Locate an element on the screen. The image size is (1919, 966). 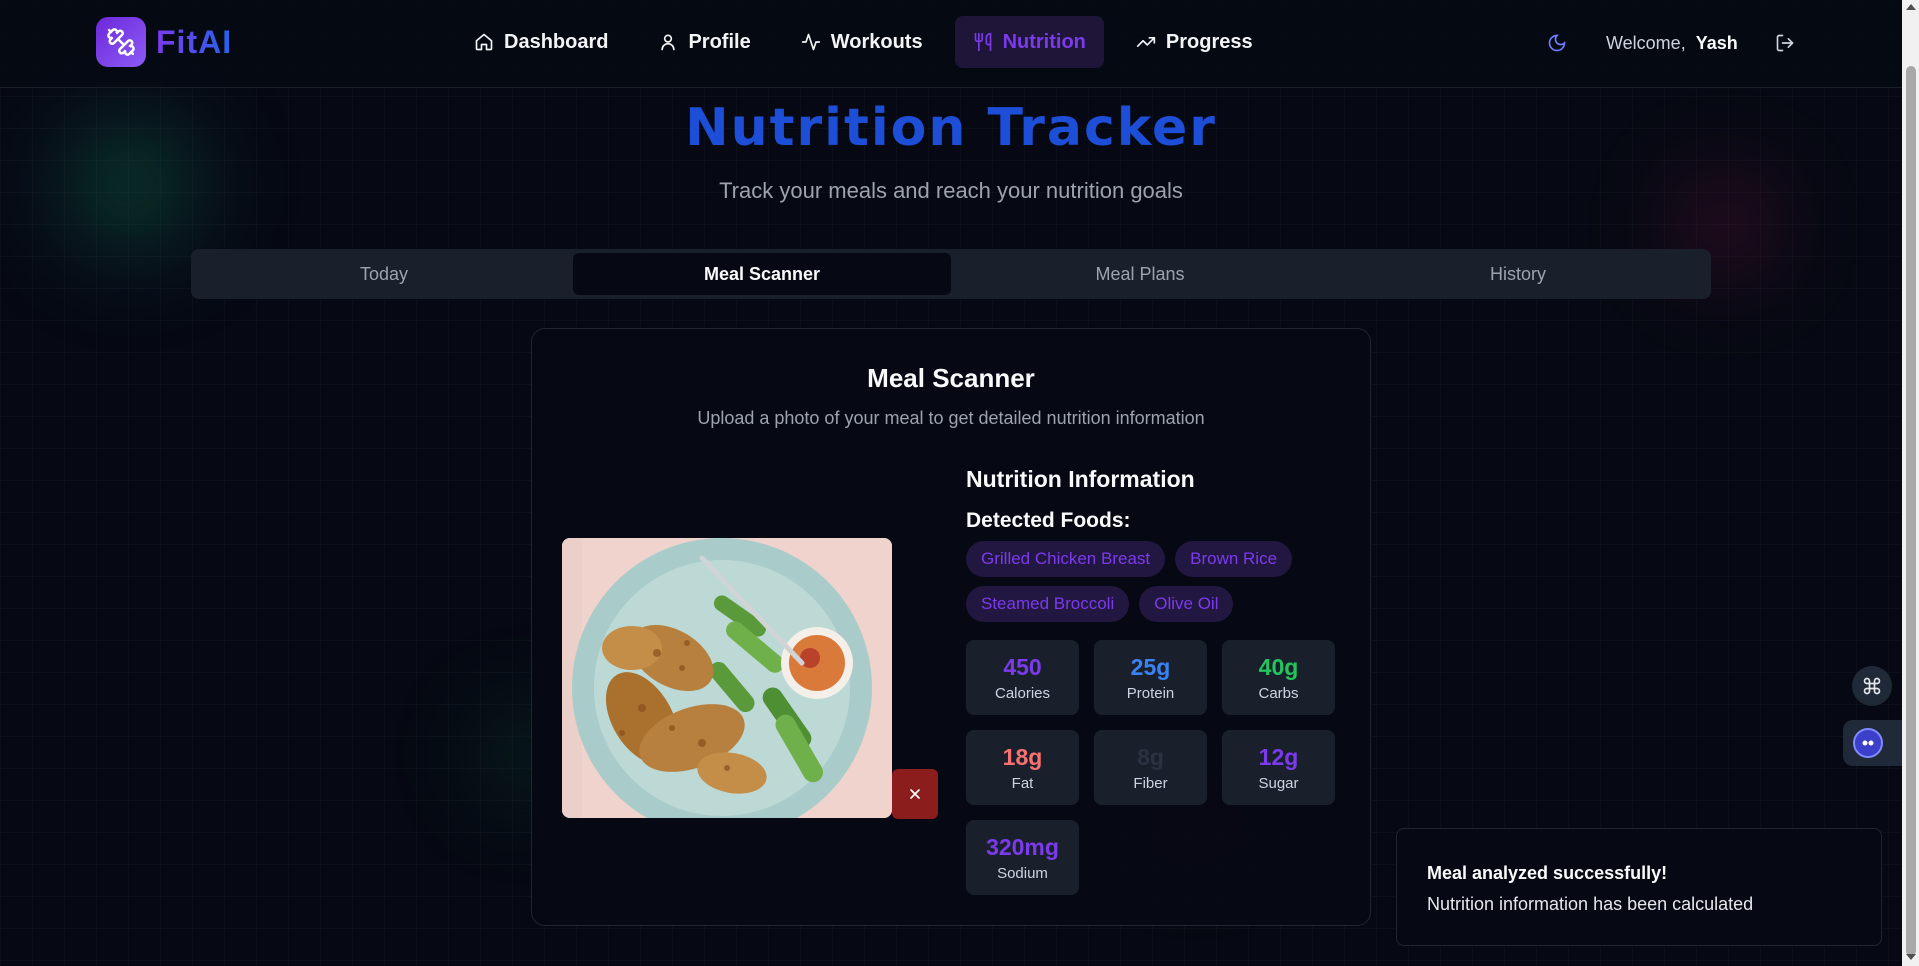
logout-button is located at coordinates (1785, 43).